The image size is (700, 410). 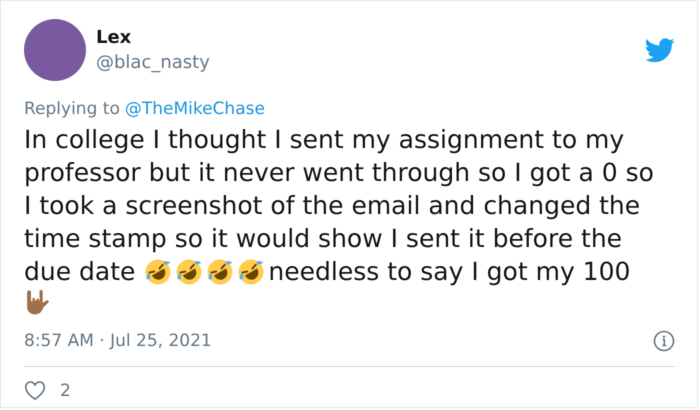 I want to click on reply-handle-link: @TheMikeChase, so click(x=194, y=109).